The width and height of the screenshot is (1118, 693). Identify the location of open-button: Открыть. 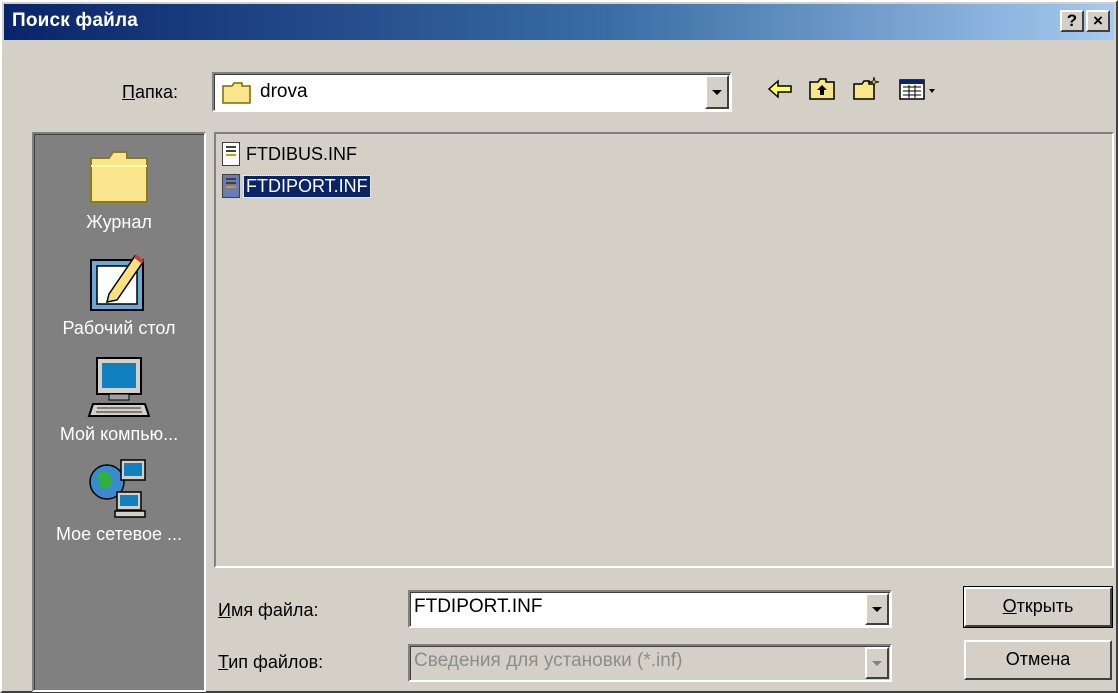
(1038, 607).